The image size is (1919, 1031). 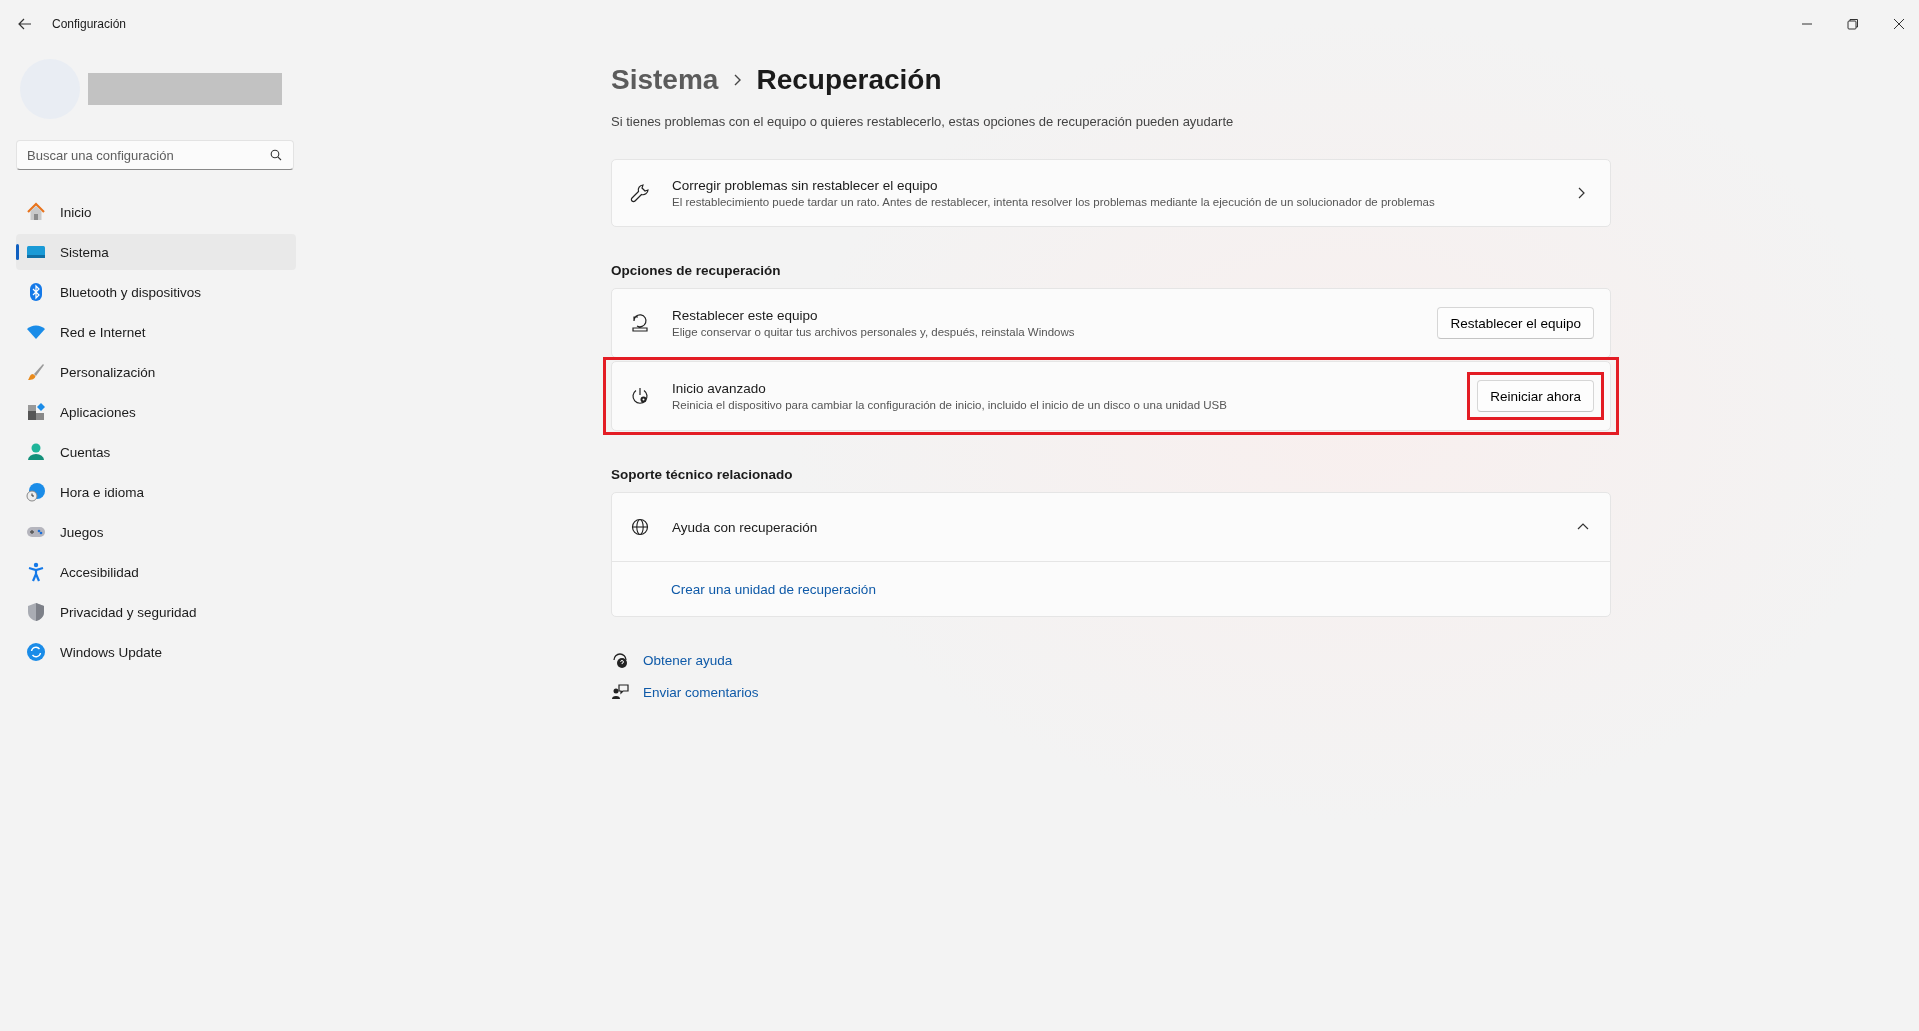 What do you see at coordinates (702, 474) in the screenshot?
I see `section-heading: Soporte técnico relacionado` at bounding box center [702, 474].